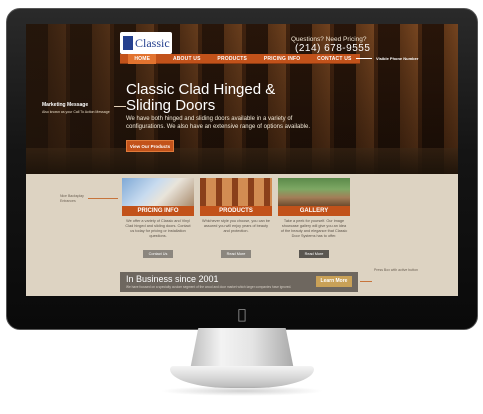 The height and width of the screenshot is (414, 483). What do you see at coordinates (236, 211) in the screenshot?
I see `card-products-title: PRODUCTS` at bounding box center [236, 211].